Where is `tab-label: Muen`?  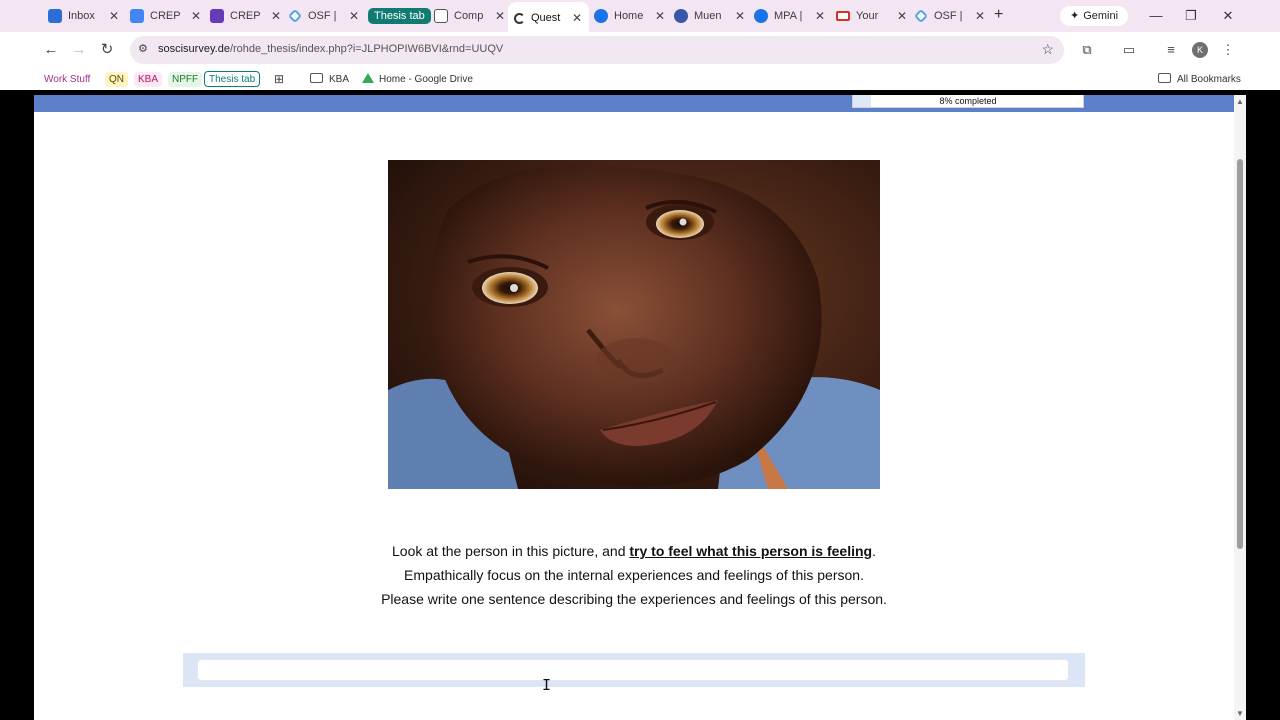 tab-label: Muen is located at coordinates (708, 16).